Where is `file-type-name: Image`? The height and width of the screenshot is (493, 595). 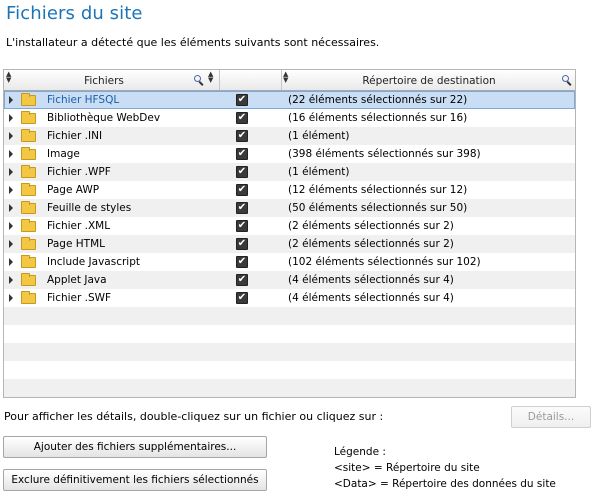
file-type-name: Image is located at coordinates (63, 154).